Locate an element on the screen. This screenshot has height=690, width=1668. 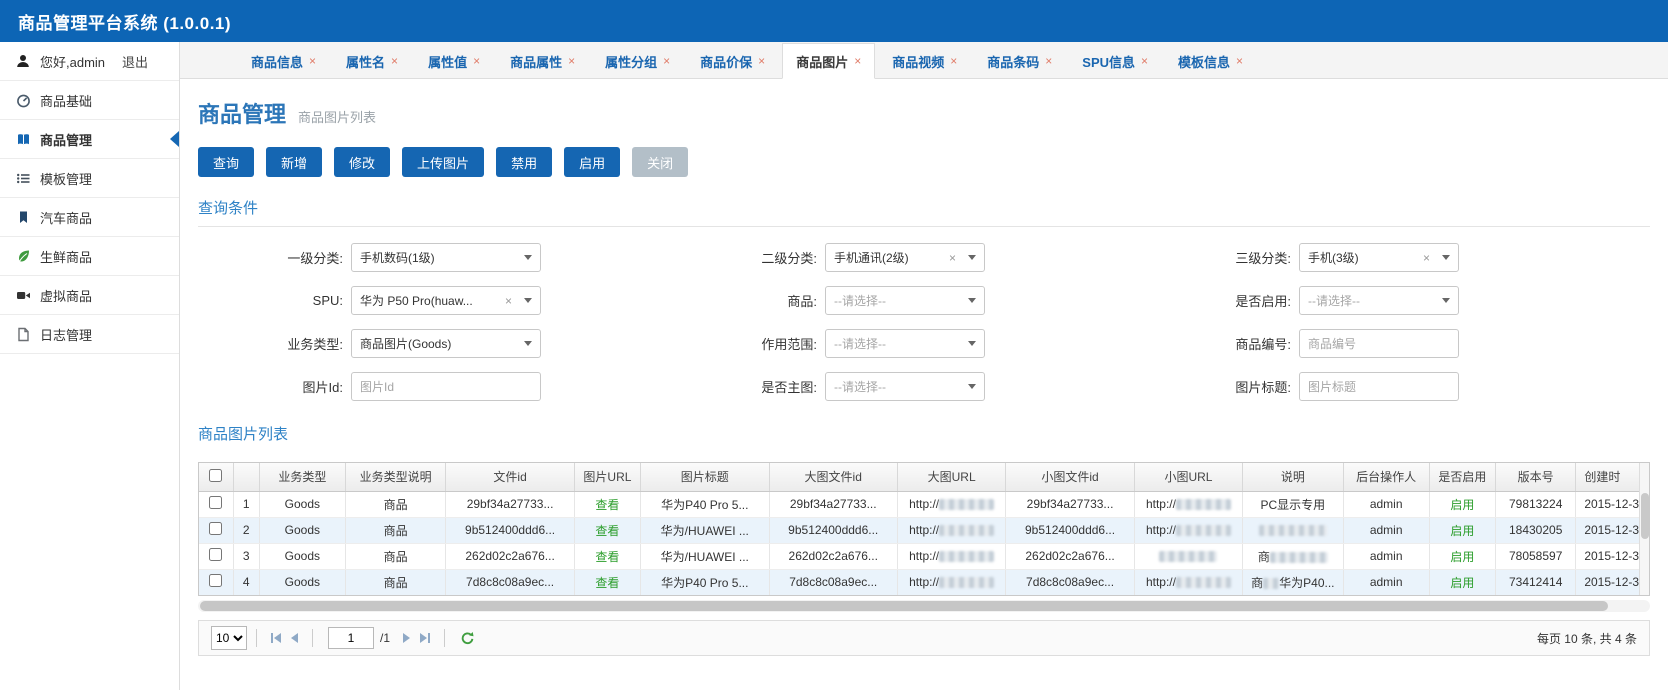
close-button: 关闭 is located at coordinates (660, 162).